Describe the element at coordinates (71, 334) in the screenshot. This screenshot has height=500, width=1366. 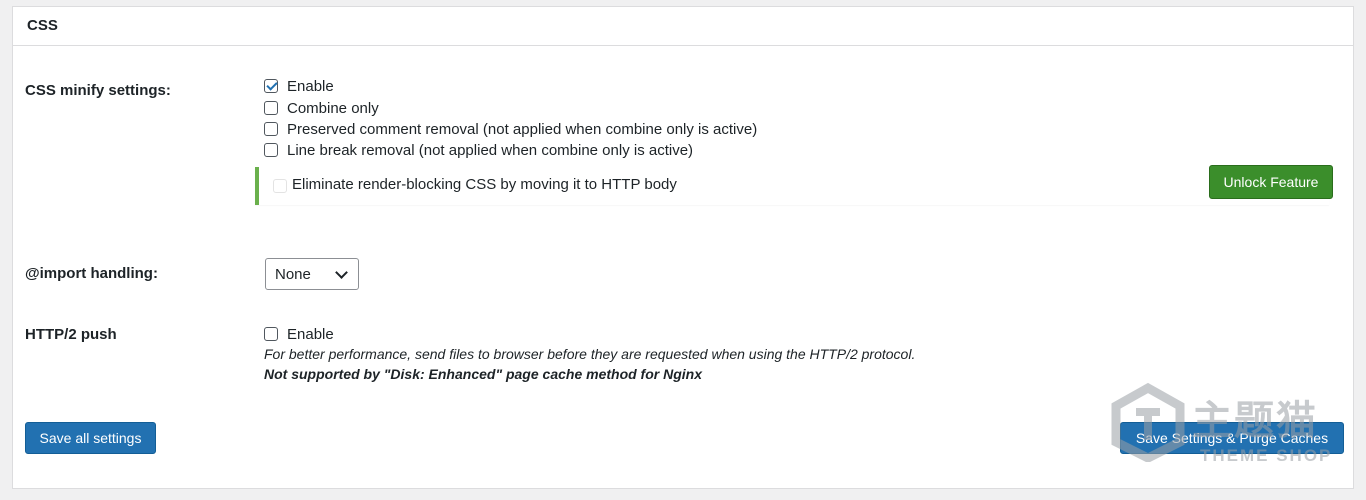
I see `http2-push-label: HTTP/2 push` at that location.